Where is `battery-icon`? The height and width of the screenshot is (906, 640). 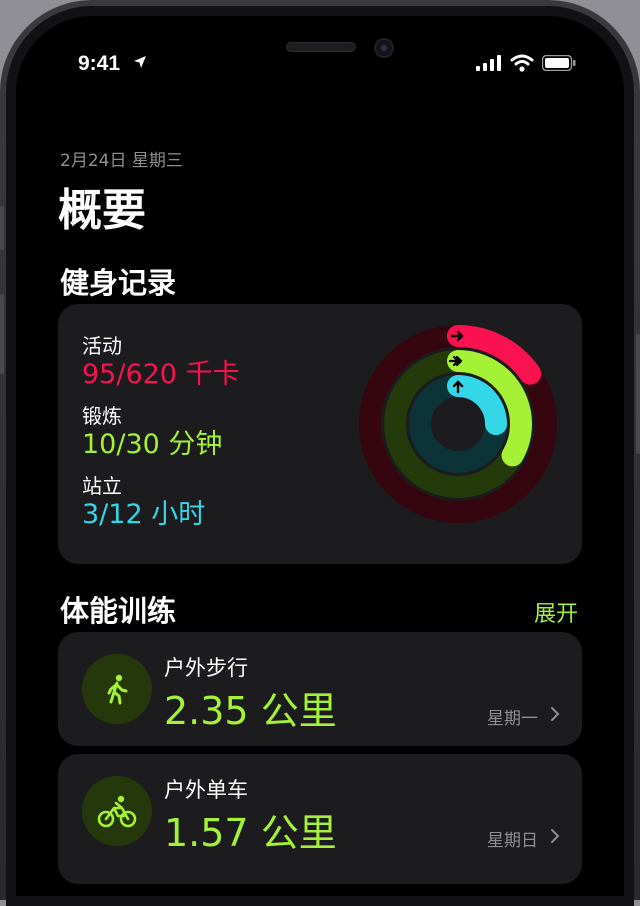
battery-icon is located at coordinates (558, 64).